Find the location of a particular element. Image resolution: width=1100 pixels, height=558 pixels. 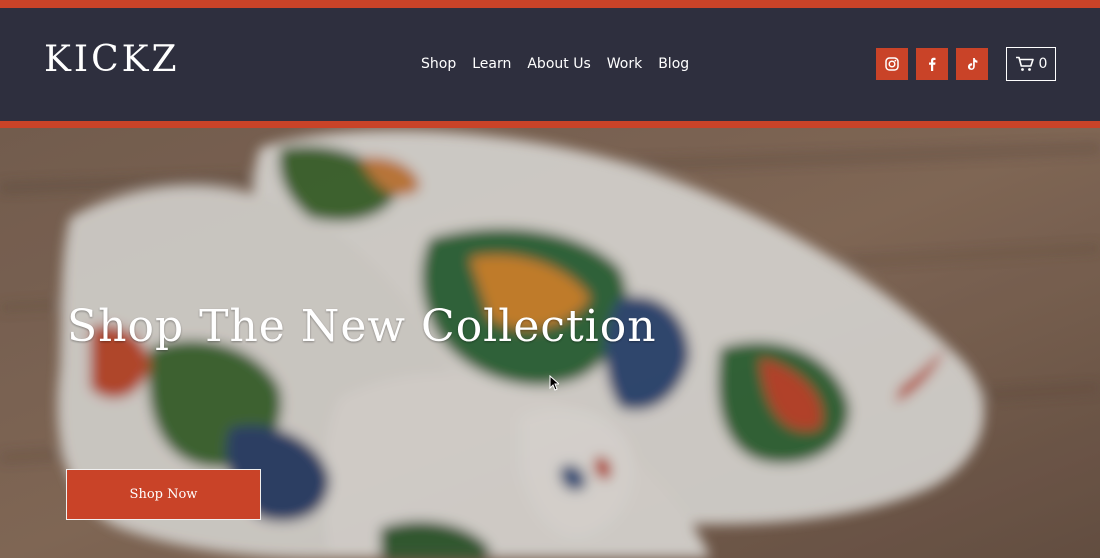

nav-item-learn: Learn is located at coordinates (491, 64).